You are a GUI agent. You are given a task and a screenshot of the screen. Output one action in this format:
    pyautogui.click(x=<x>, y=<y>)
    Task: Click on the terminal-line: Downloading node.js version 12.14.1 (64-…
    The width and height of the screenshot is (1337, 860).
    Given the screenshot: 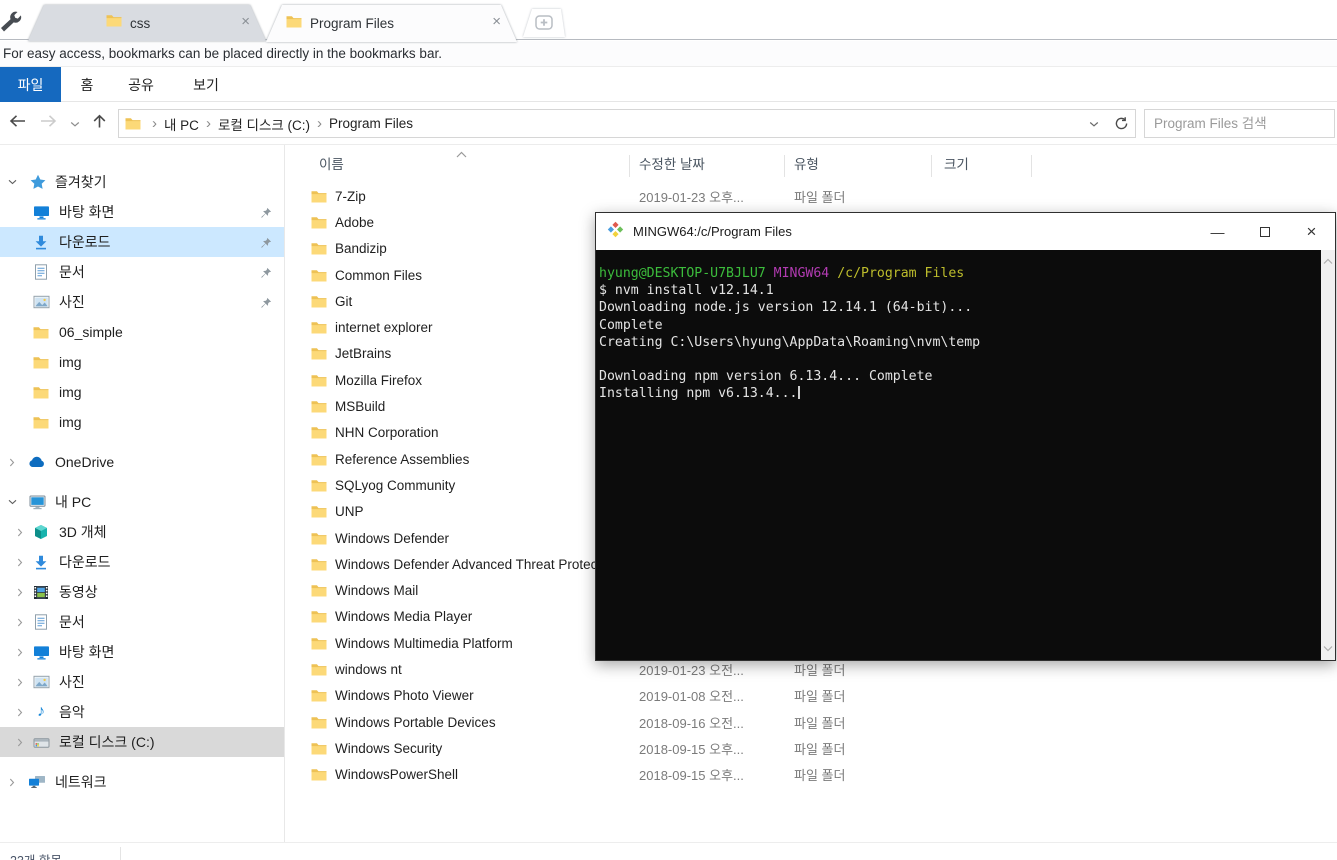 What is the action you would take?
    pyautogui.click(x=786, y=308)
    